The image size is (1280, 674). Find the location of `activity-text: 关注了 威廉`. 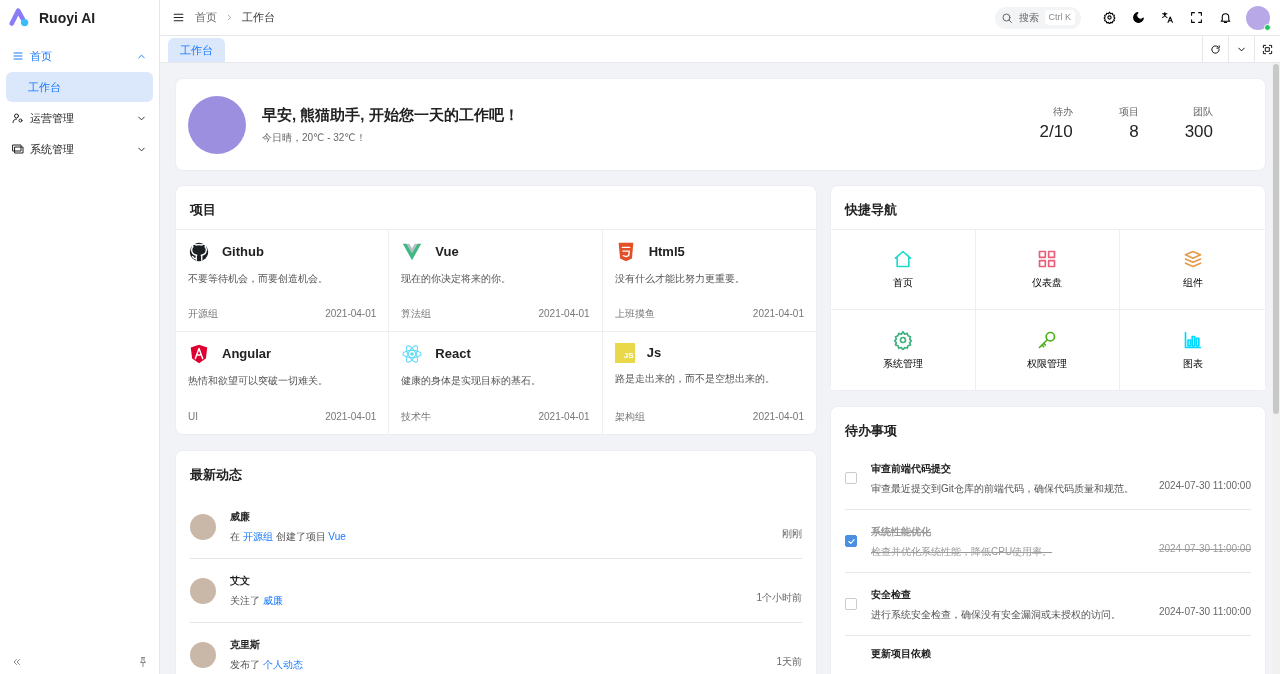

activity-text: 关注了 威廉 is located at coordinates (256, 601).